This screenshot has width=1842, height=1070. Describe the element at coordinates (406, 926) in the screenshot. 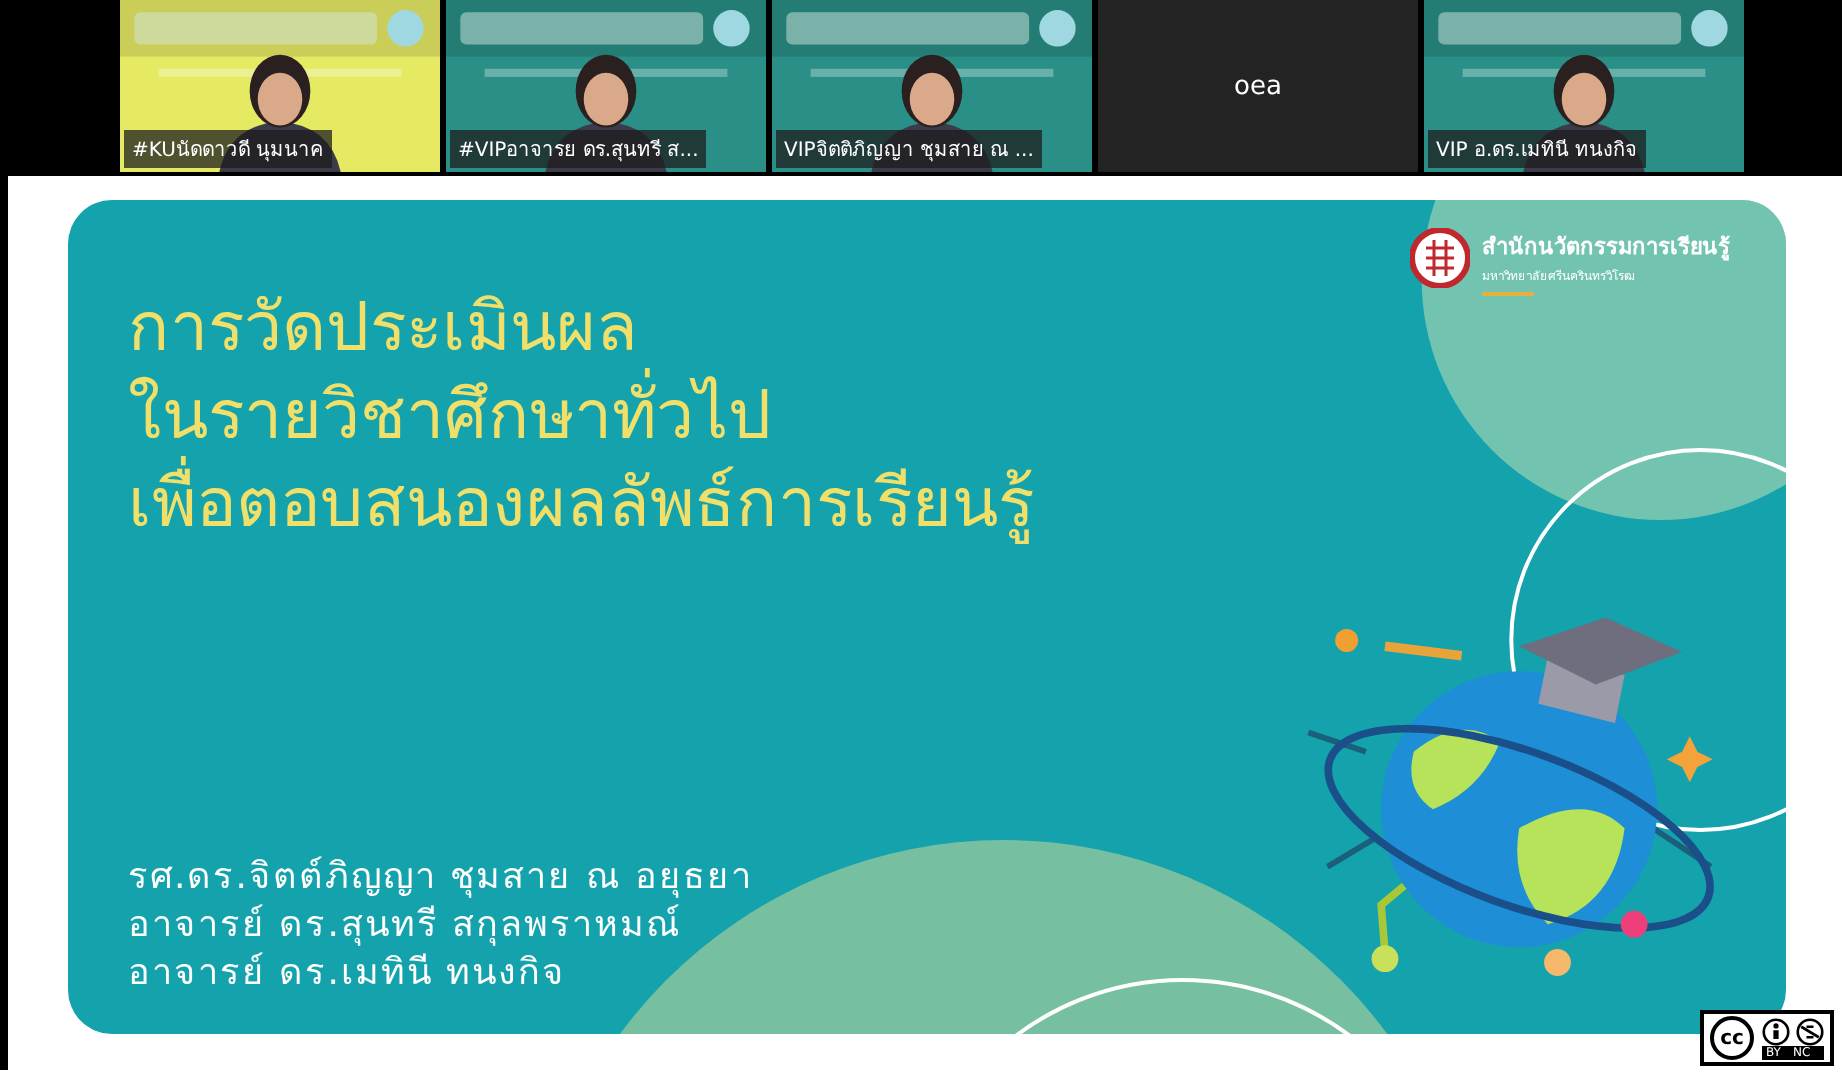

I see `author-name: อาจารย์ ดร.สุนทรี สกุลพราหมณ์` at that location.